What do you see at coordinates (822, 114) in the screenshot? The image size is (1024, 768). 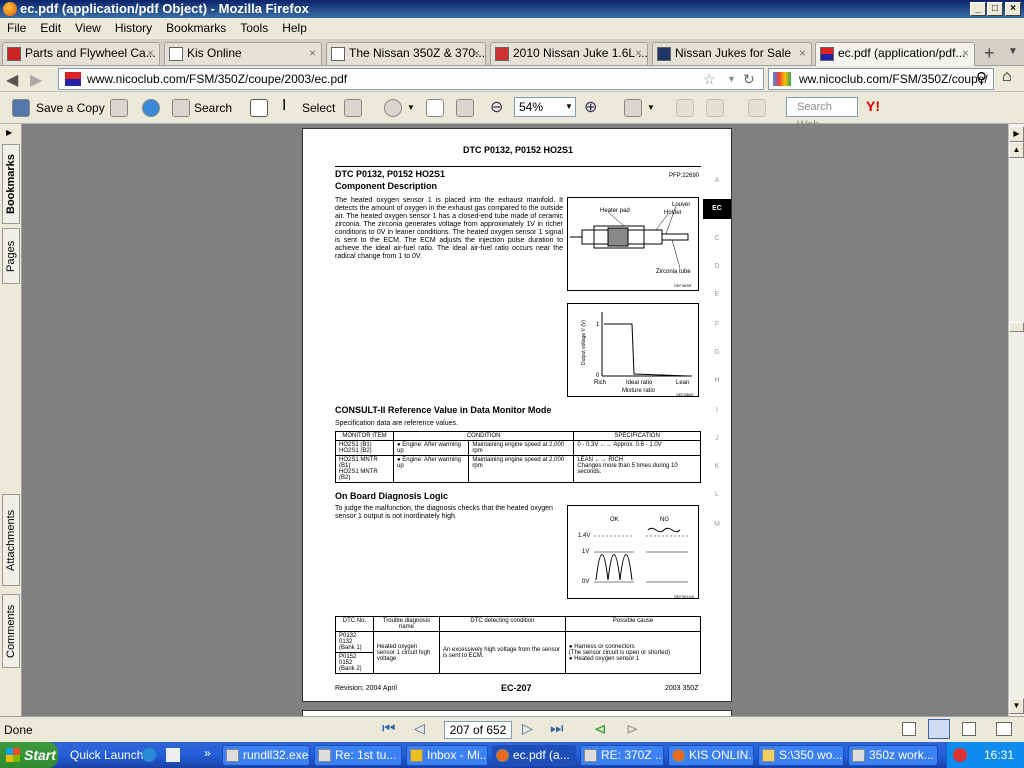 I see `search-web-input: Search Web` at bounding box center [822, 114].